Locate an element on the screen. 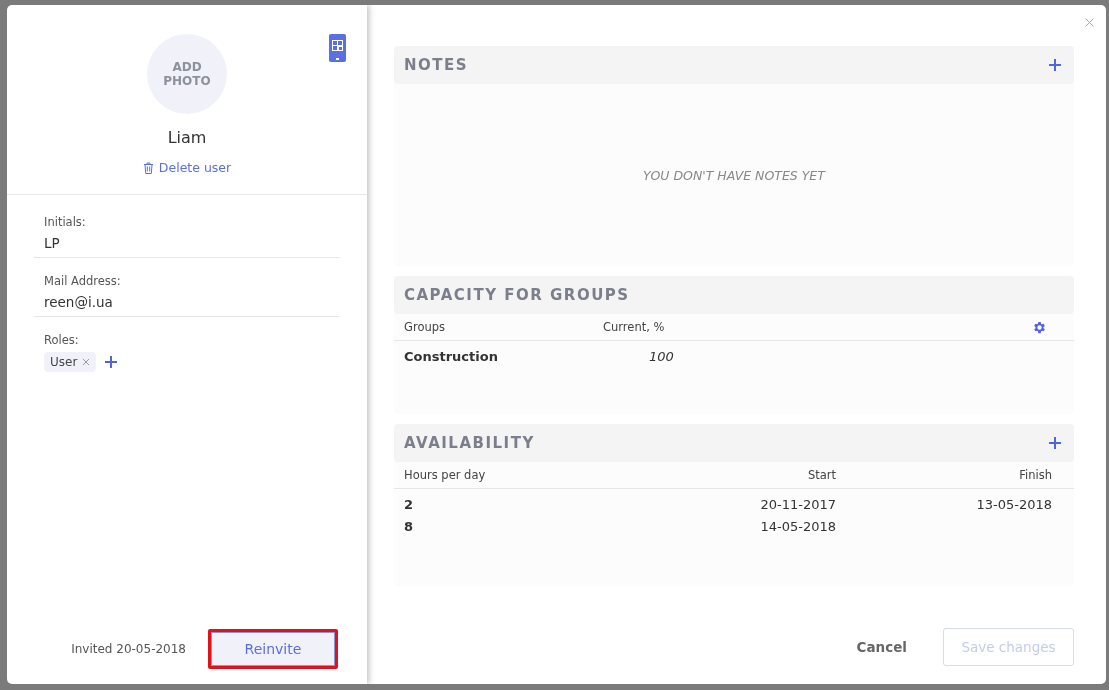  role-tag: User is located at coordinates (70, 362).